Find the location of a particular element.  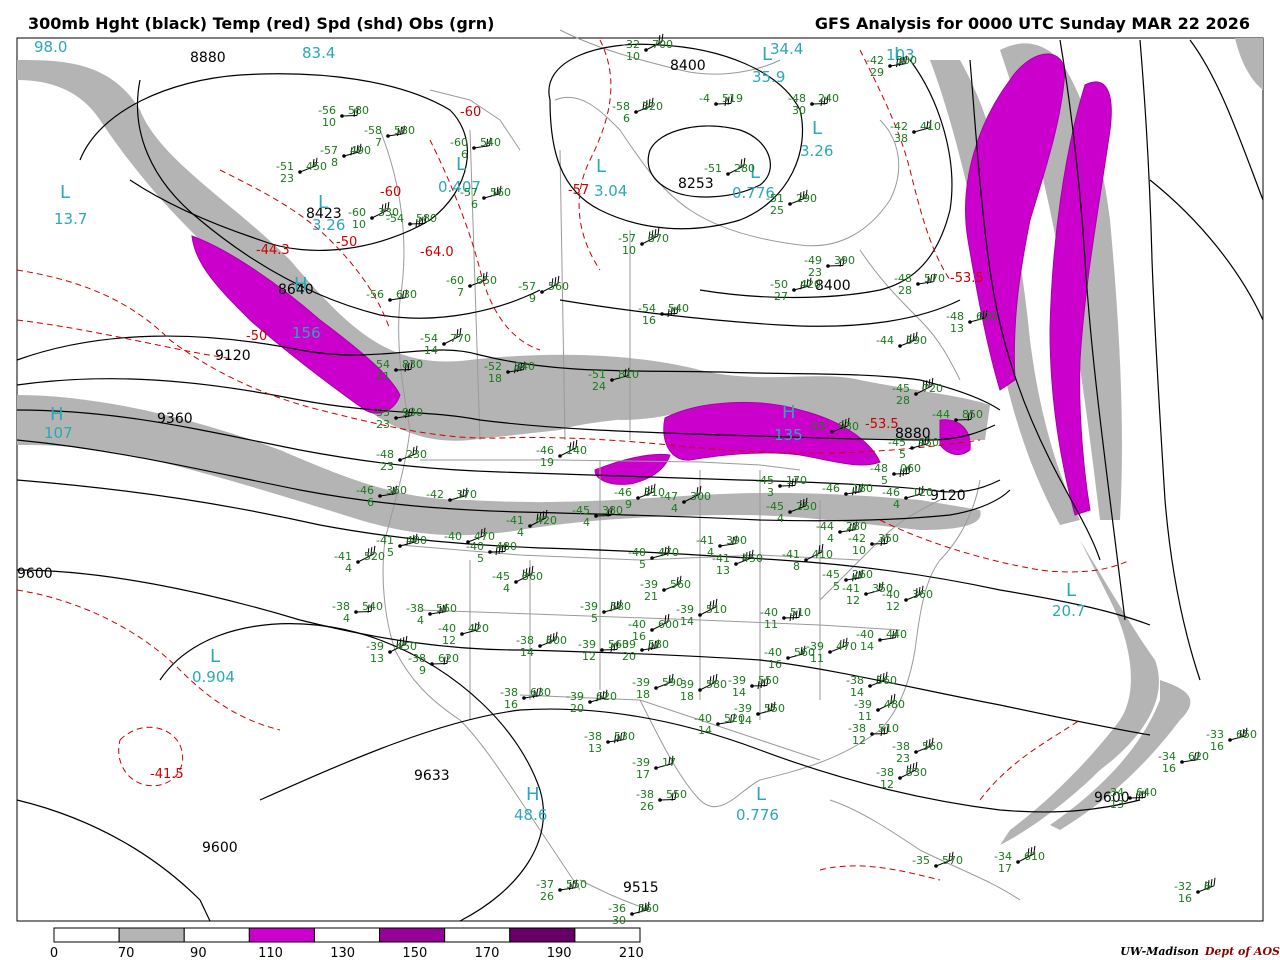

height-label: 9633 is located at coordinates (432, 776).